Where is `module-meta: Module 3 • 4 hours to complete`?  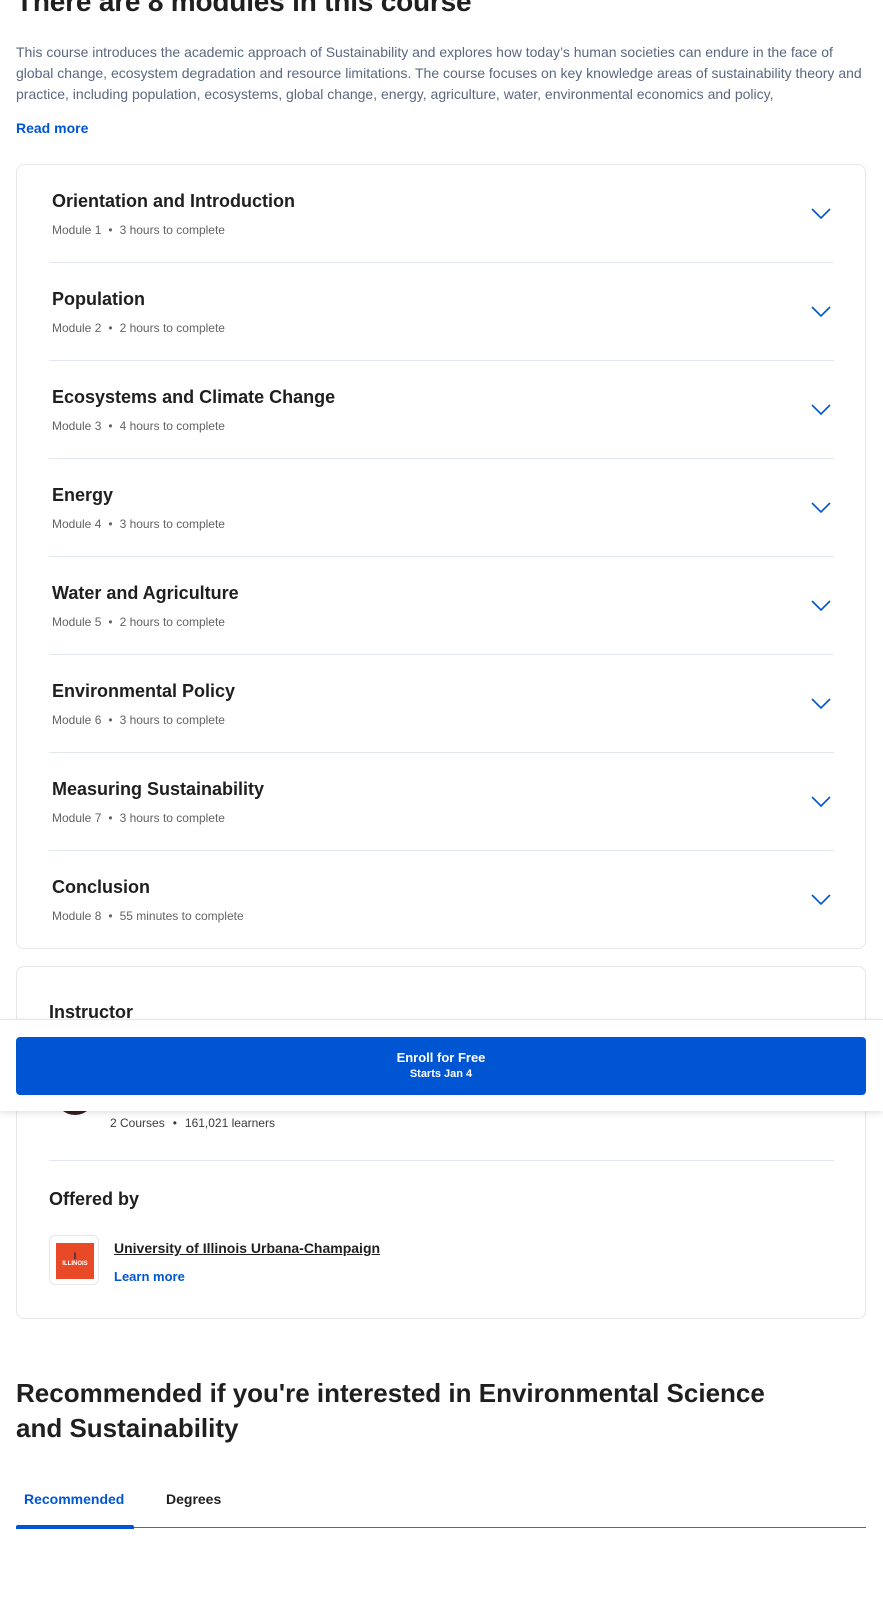 module-meta: Module 3 • 4 hours to complete is located at coordinates (138, 426).